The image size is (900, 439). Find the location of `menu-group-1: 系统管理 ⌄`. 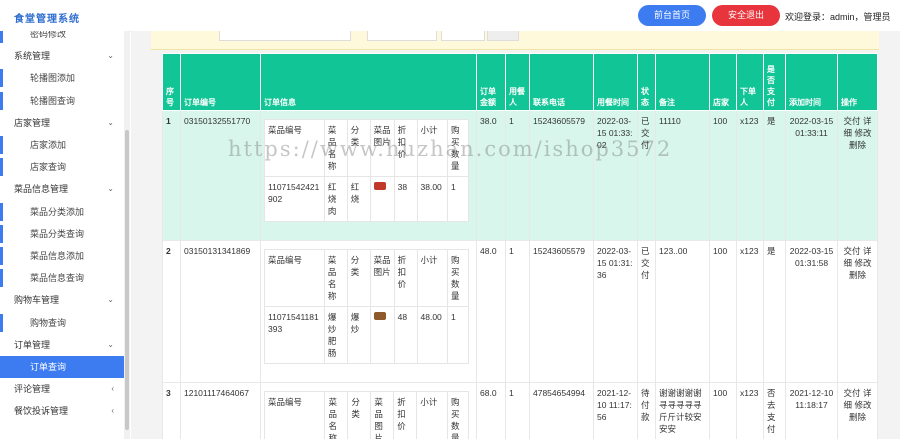

menu-group-1: 系统管理 ⌄ is located at coordinates (62, 56).